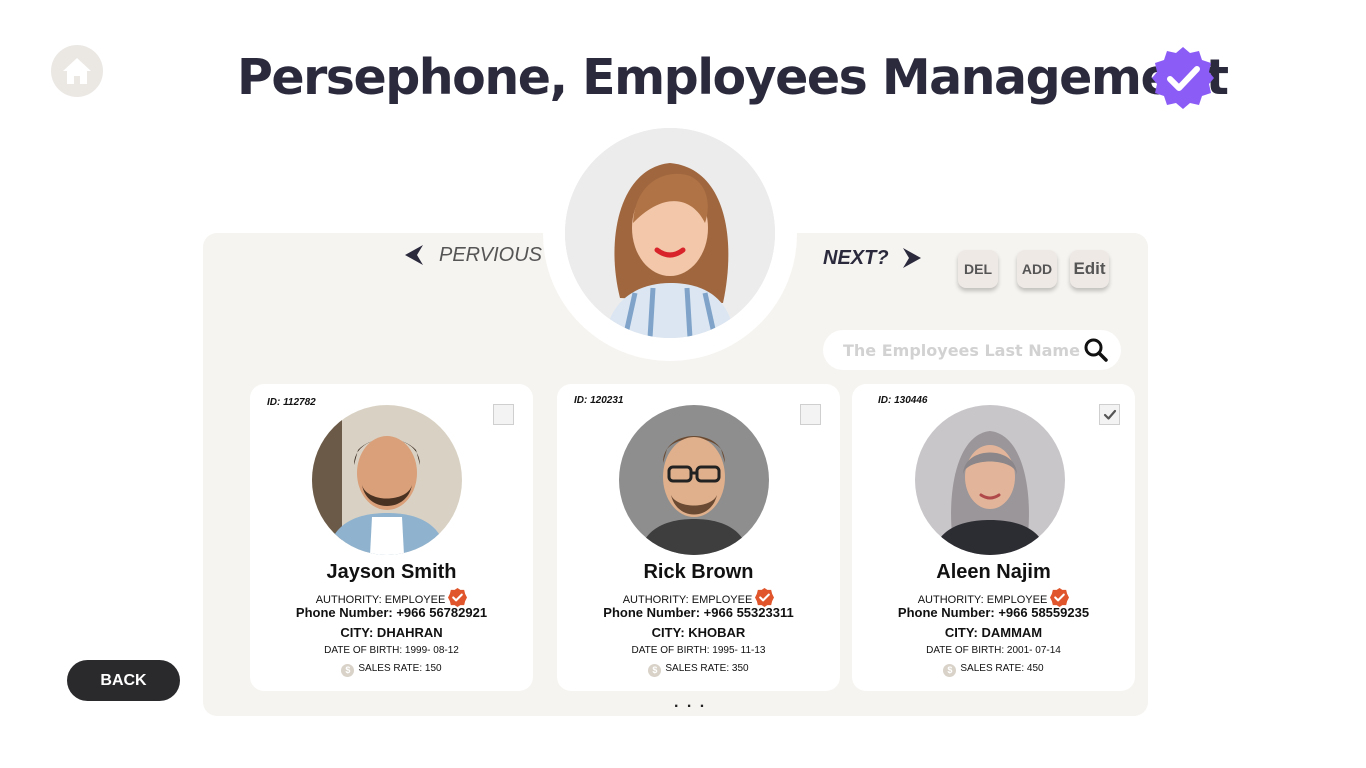 Image resolution: width=1366 pixels, height=768 pixels. Describe the element at coordinates (993, 632) in the screenshot. I see `employee-city: CITY: DAMMAM` at that location.